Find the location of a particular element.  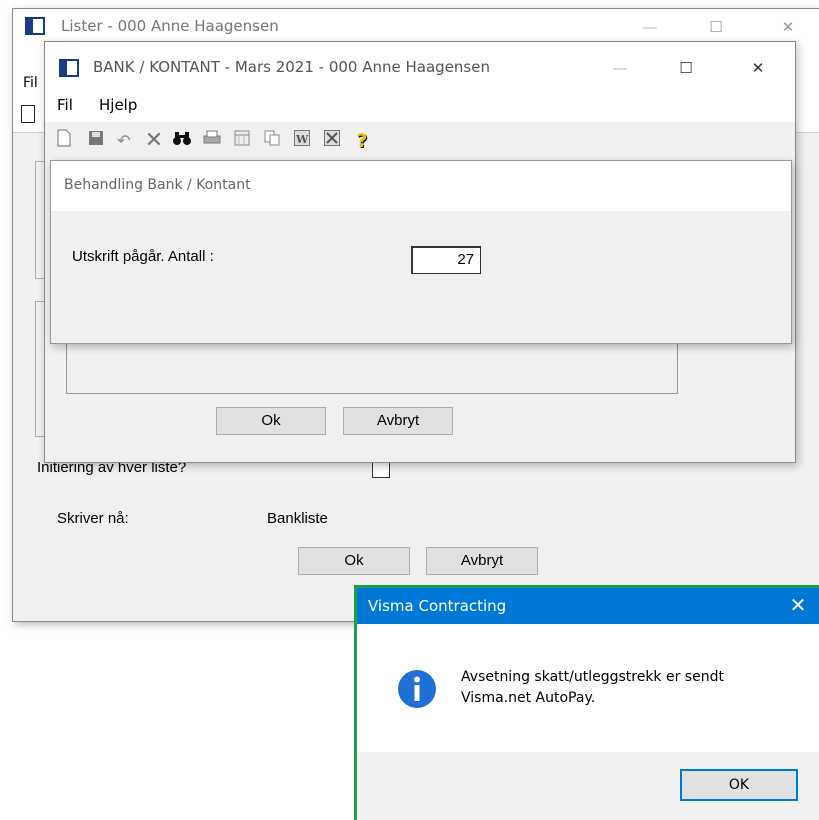

lister-maximize-button: ☐ is located at coordinates (716, 27).